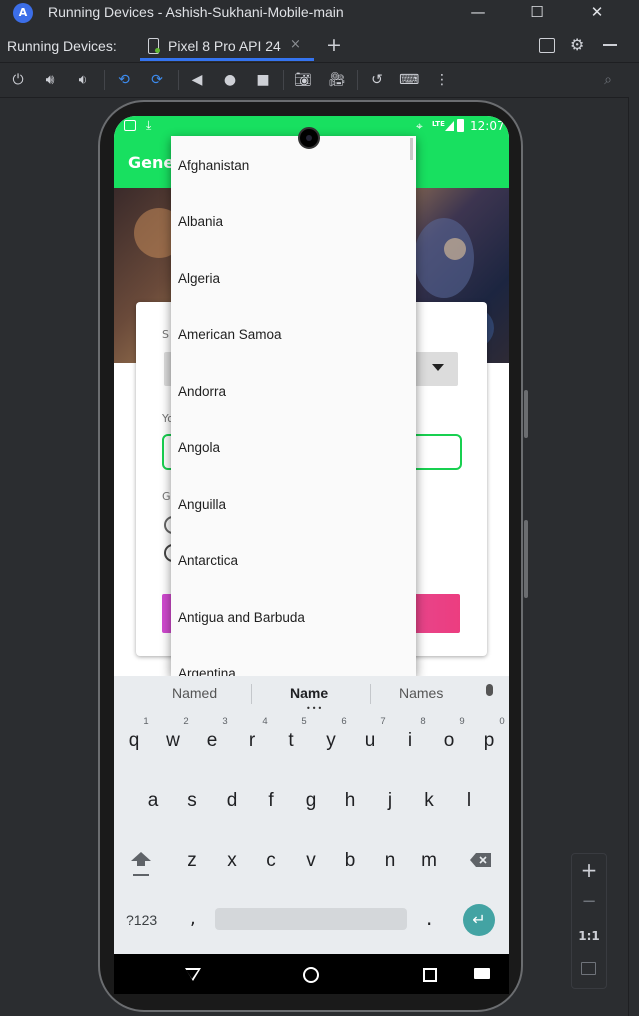 The width and height of the screenshot is (639, 1016). I want to click on rotate-left-icon: ⟲, so click(124, 80).